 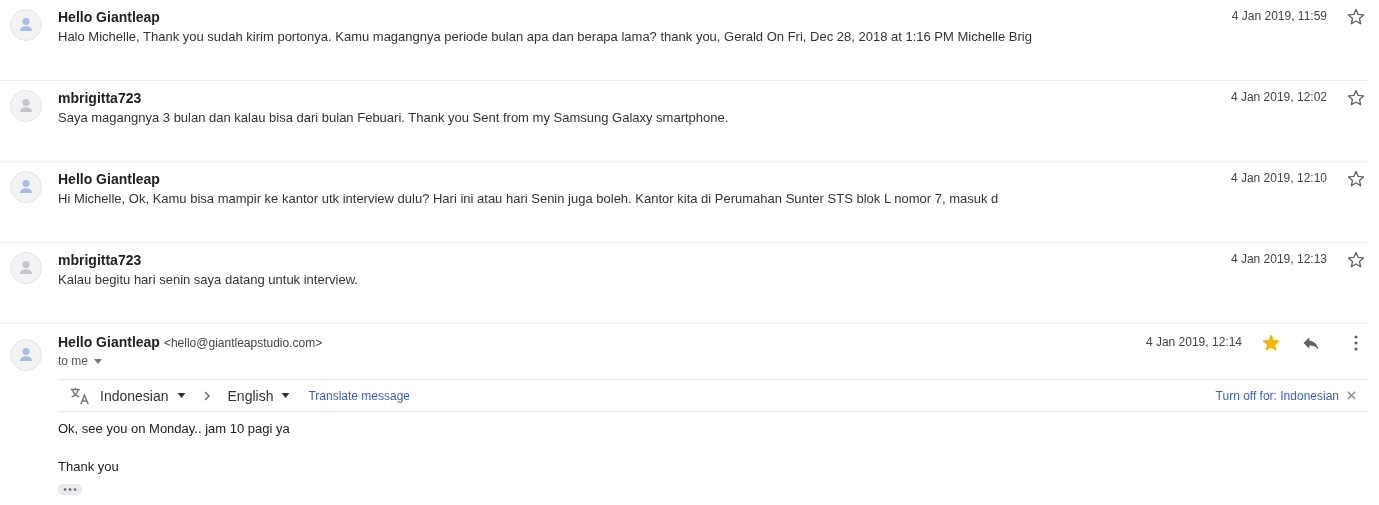 I want to click on sender-address: <hello@giantleapstudio.com>, so click(x=243, y=343).